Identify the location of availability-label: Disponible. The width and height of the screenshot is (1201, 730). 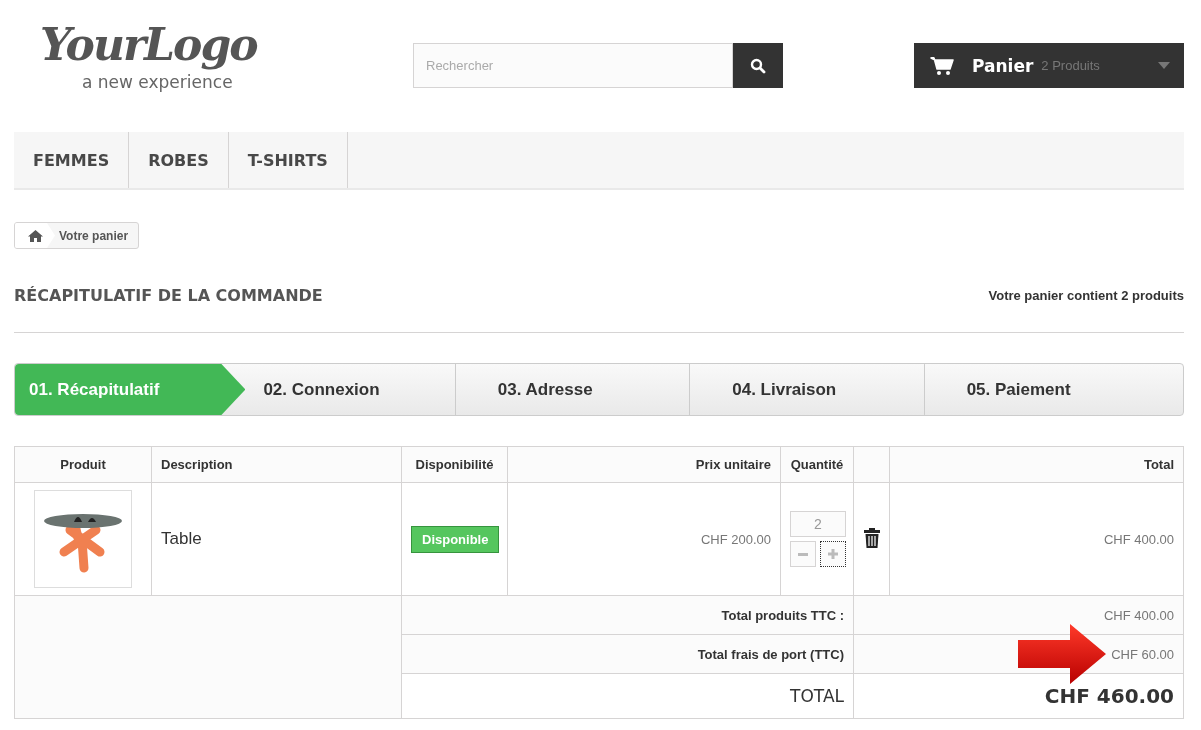
(455, 539).